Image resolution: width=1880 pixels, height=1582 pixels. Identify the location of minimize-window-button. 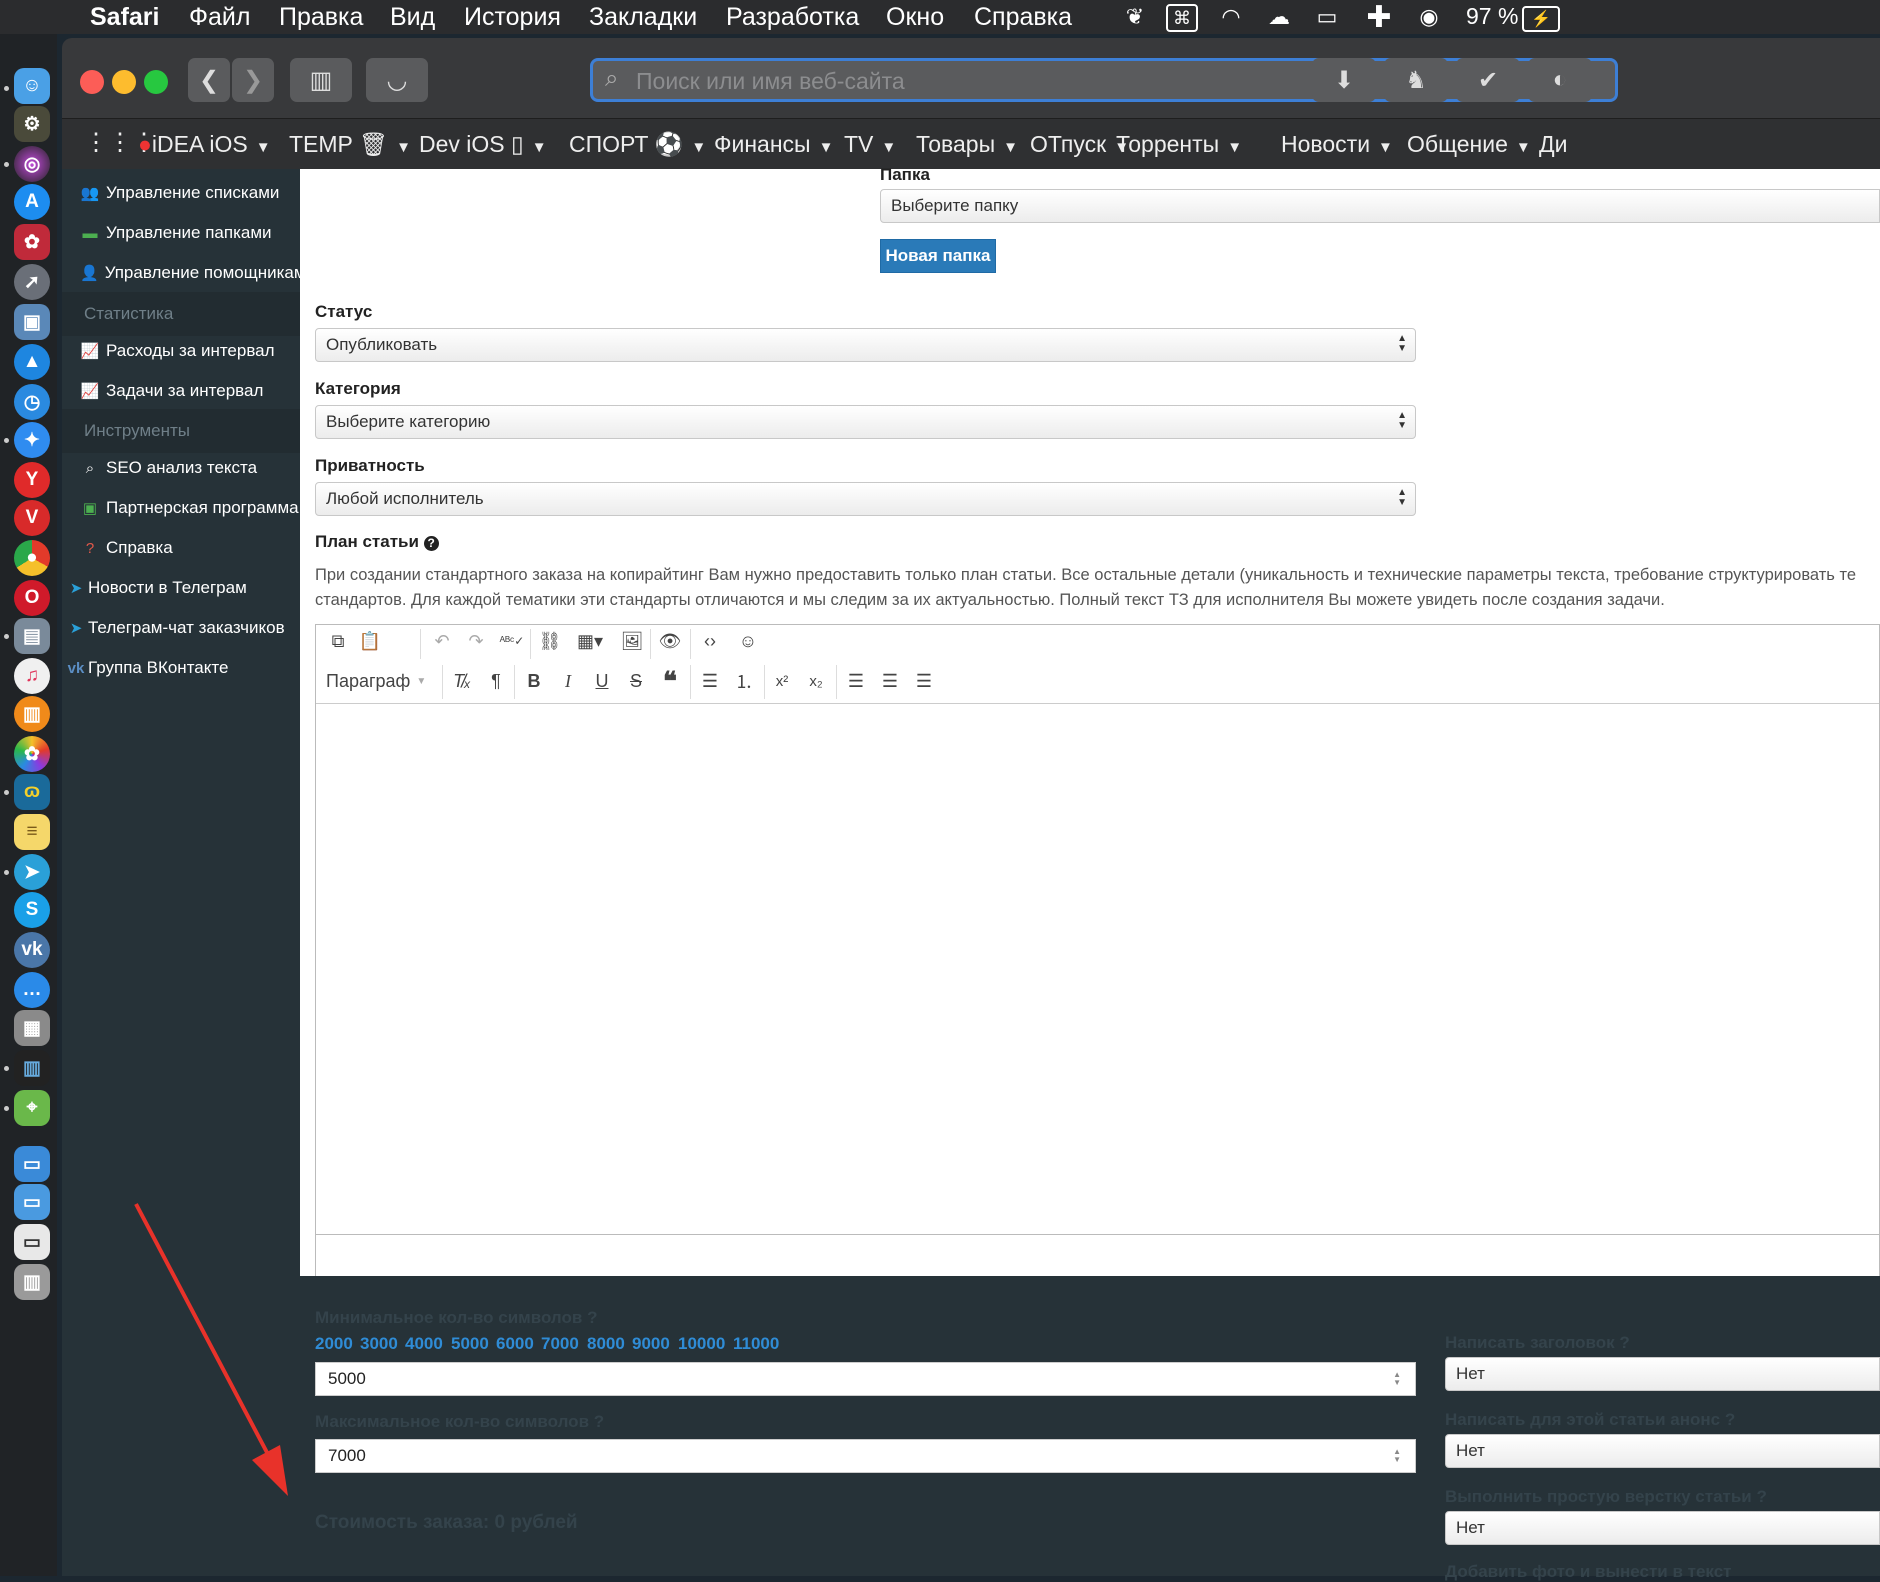
(124, 82).